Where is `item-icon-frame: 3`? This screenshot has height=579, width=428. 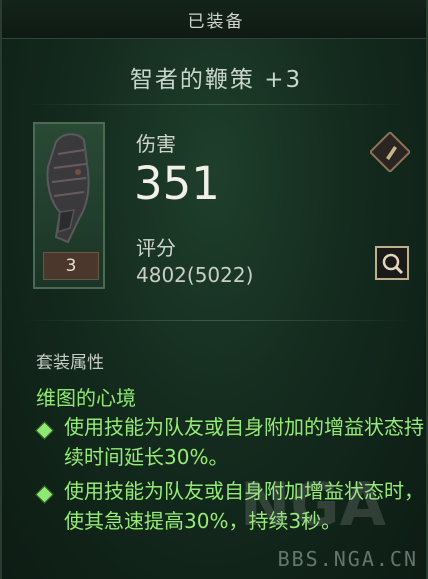 item-icon-frame: 3 is located at coordinates (69, 205).